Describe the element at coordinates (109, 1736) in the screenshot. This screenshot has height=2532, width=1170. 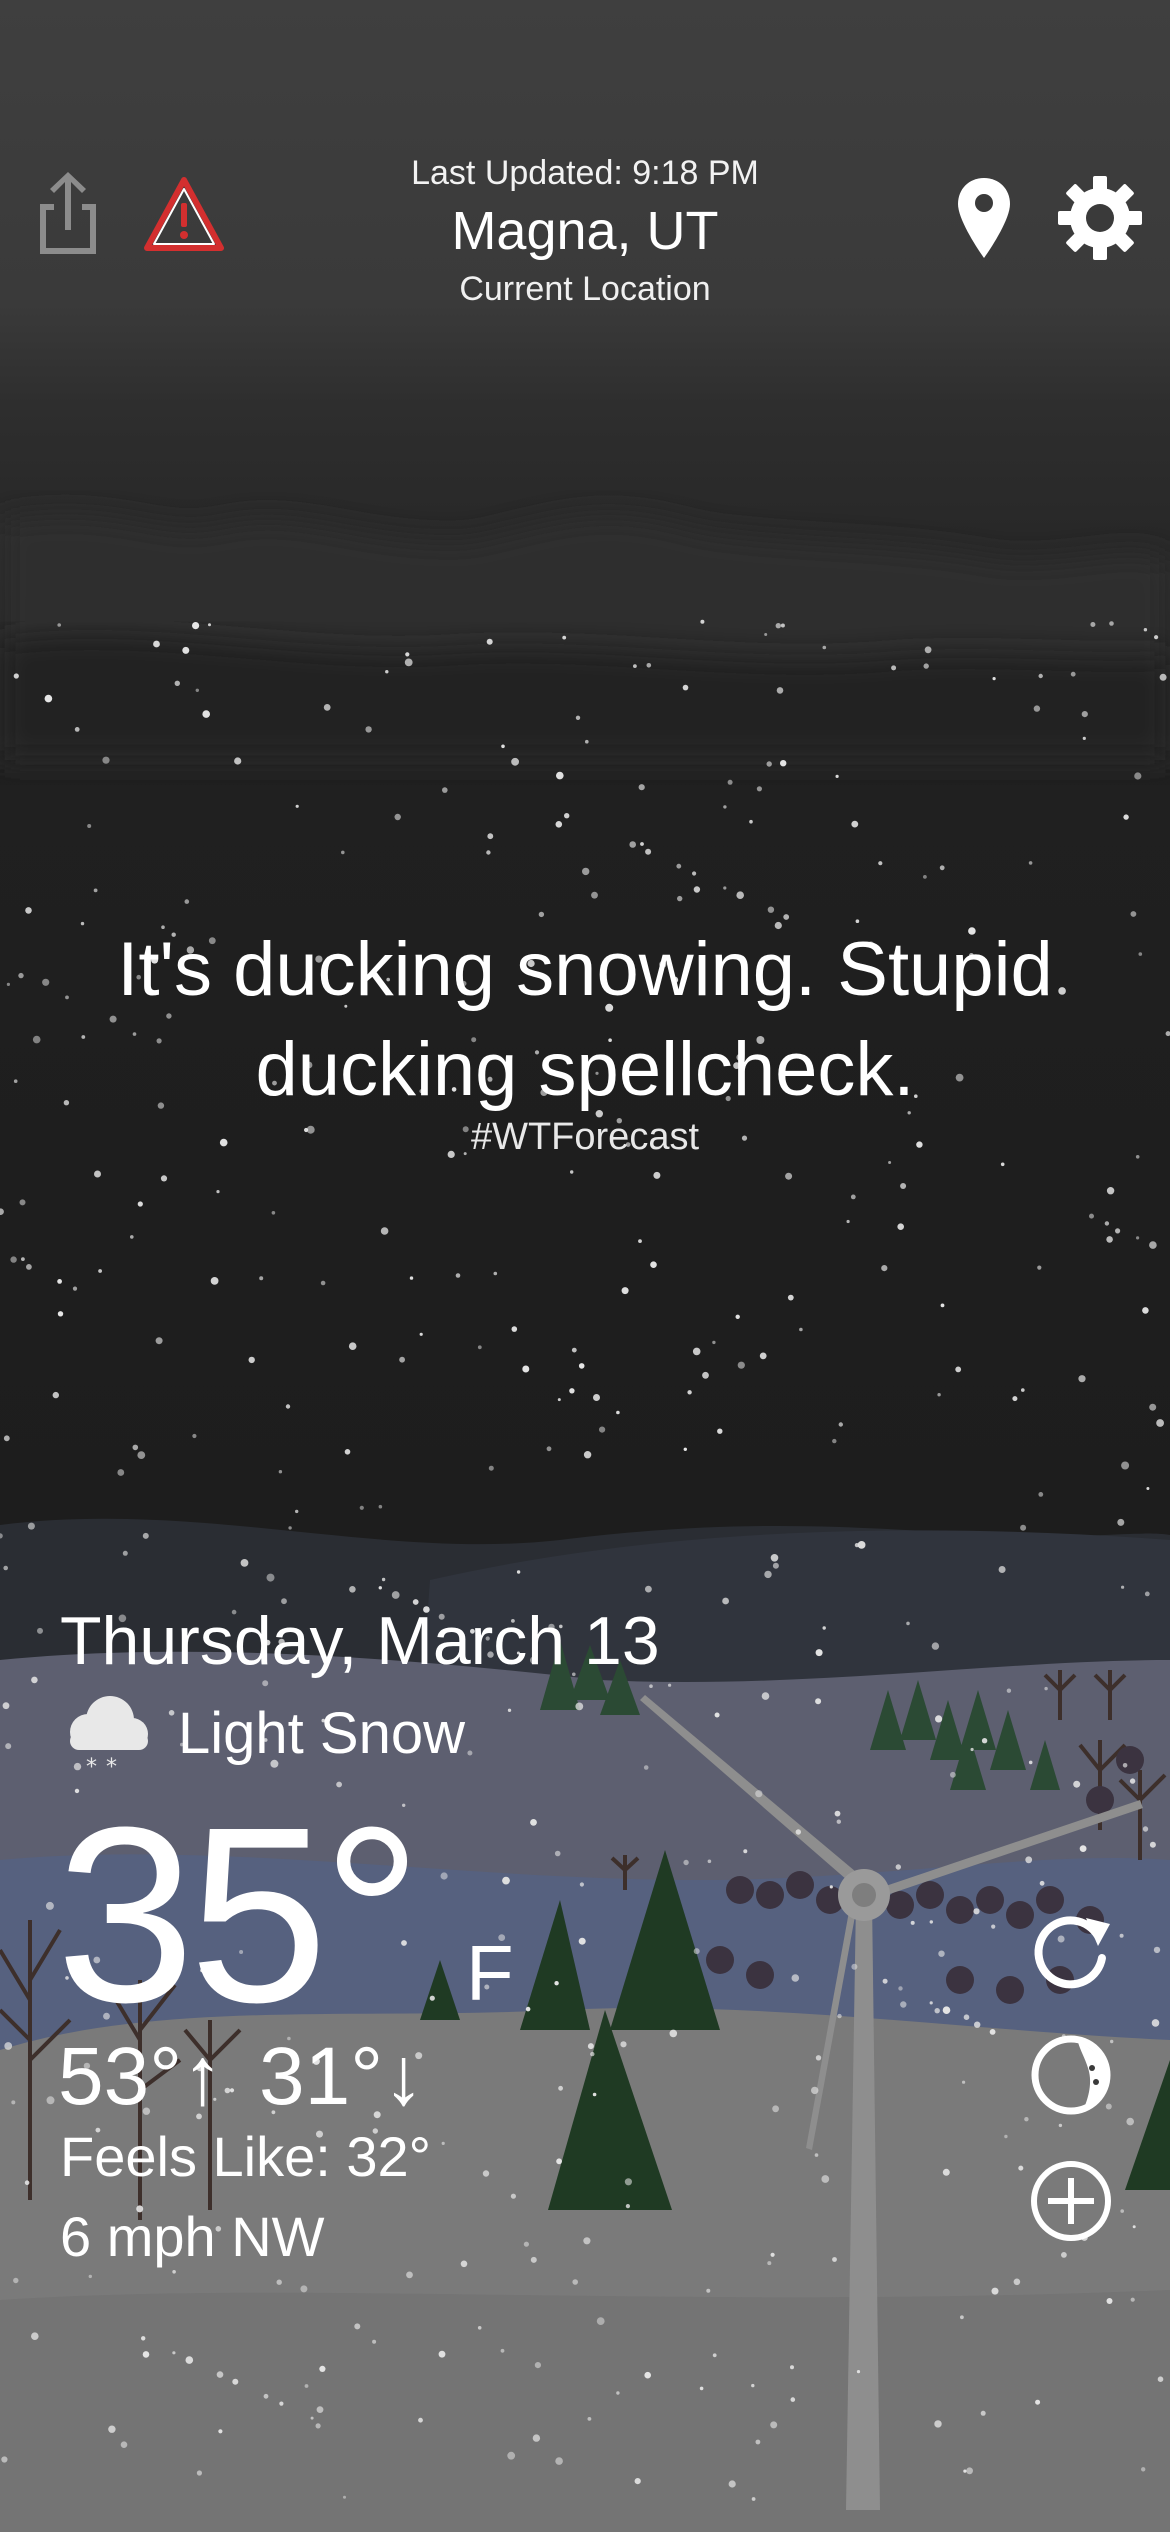
I see `snow-cloud-icon: * *` at that location.